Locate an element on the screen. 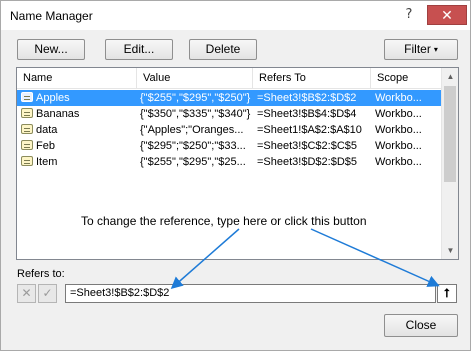 The image size is (471, 351). column-header-scope: Scope is located at coordinates (406, 78).